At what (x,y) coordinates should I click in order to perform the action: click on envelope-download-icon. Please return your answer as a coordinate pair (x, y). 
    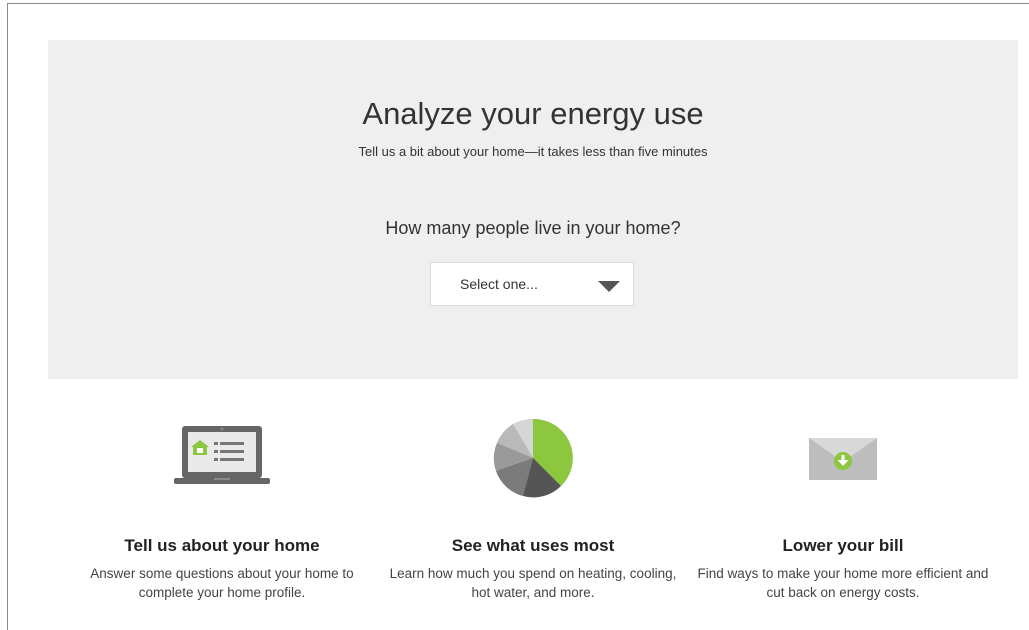
    Looking at the image, I should click on (843, 458).